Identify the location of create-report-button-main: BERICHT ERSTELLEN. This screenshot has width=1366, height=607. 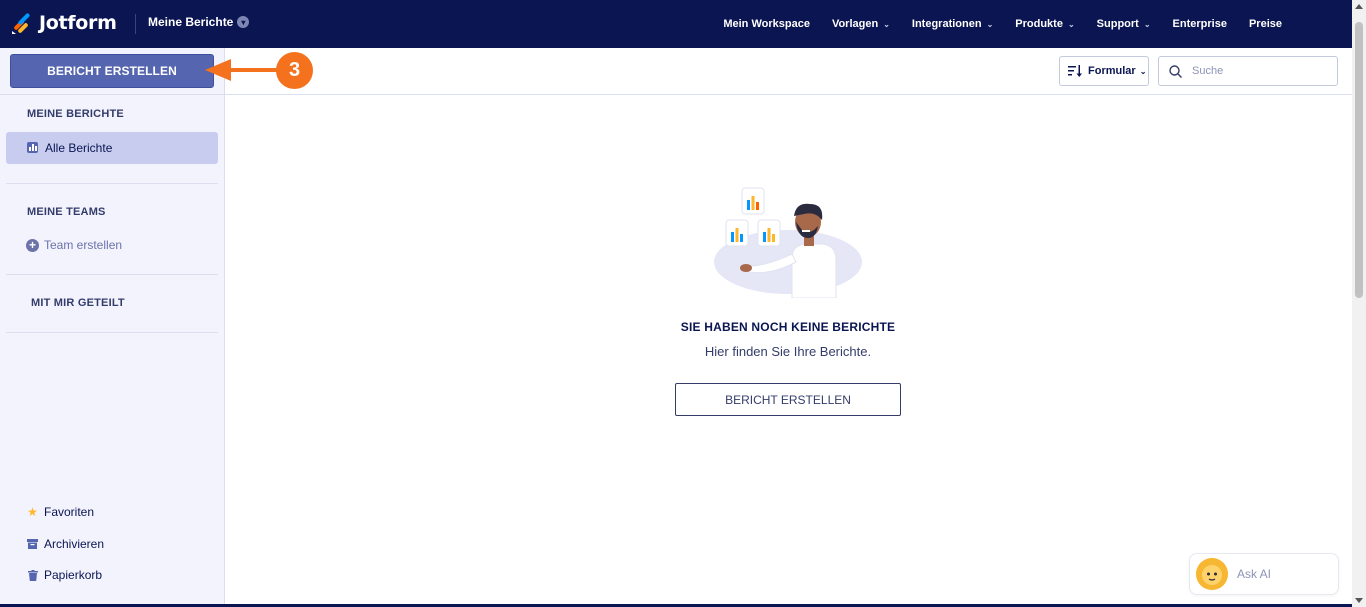
(788, 399).